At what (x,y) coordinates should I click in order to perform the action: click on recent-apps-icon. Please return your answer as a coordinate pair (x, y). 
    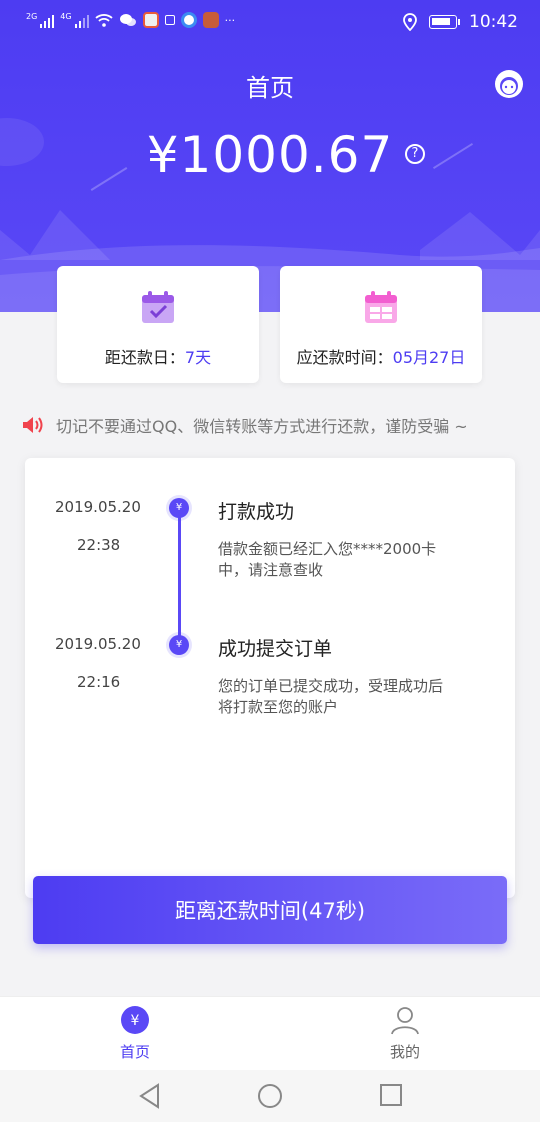
    Looking at the image, I should click on (391, 1095).